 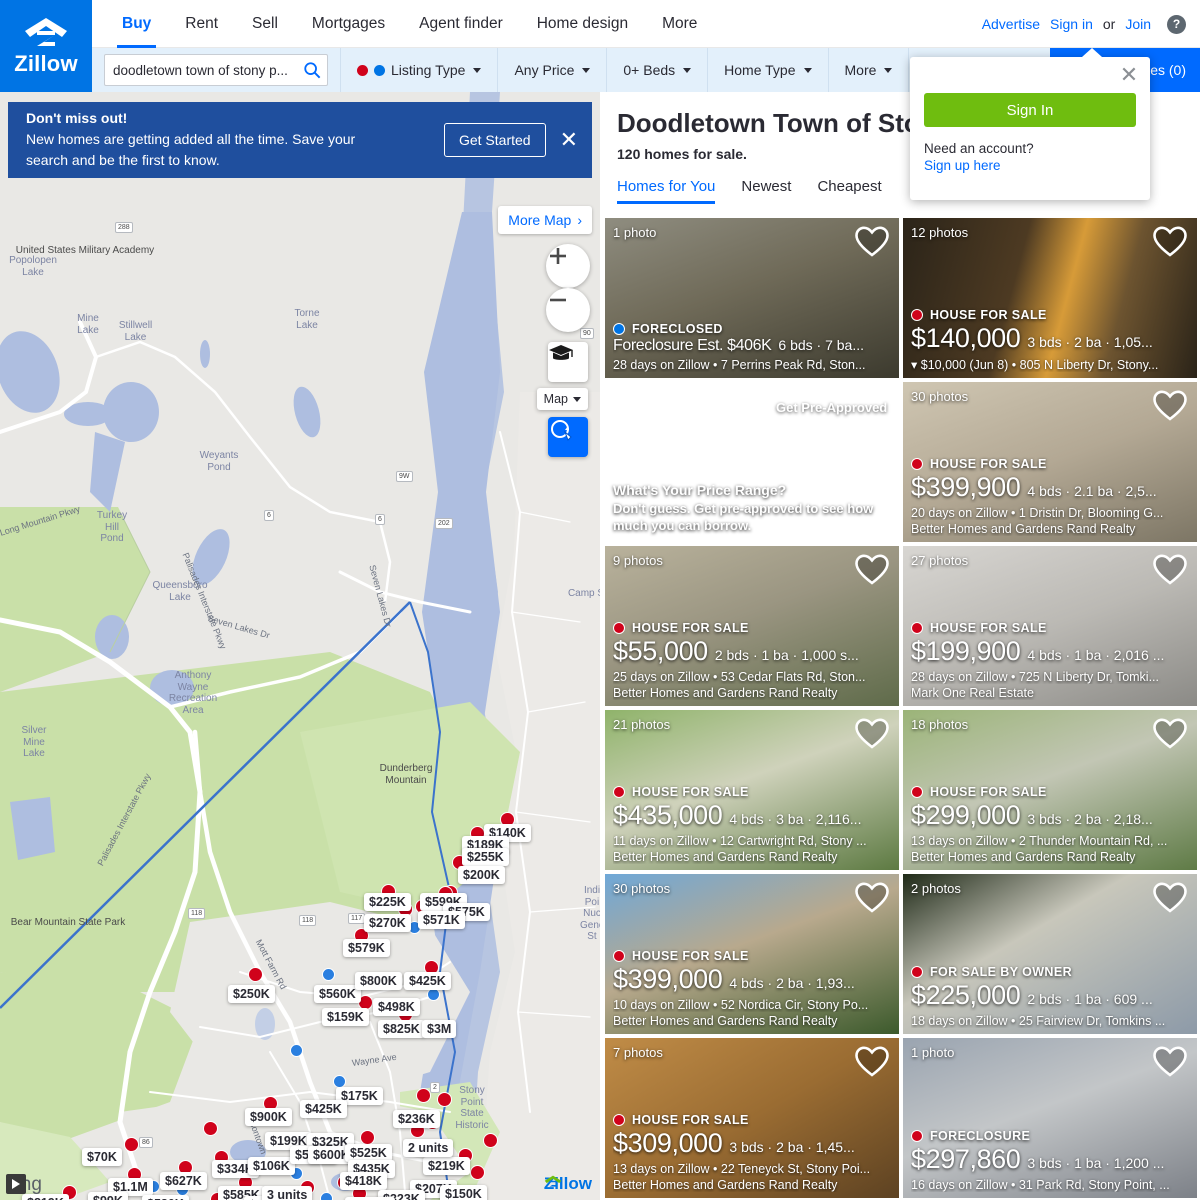 What do you see at coordinates (387, 902) in the screenshot?
I see `map-price-label: $225K` at bounding box center [387, 902].